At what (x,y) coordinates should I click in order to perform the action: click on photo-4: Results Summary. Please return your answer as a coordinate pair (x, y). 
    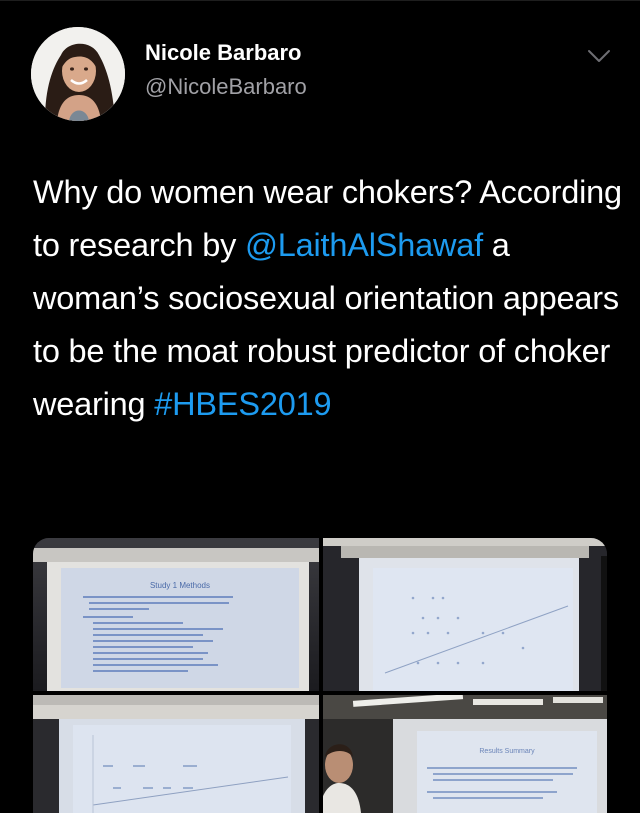
    Looking at the image, I should click on (465, 754).